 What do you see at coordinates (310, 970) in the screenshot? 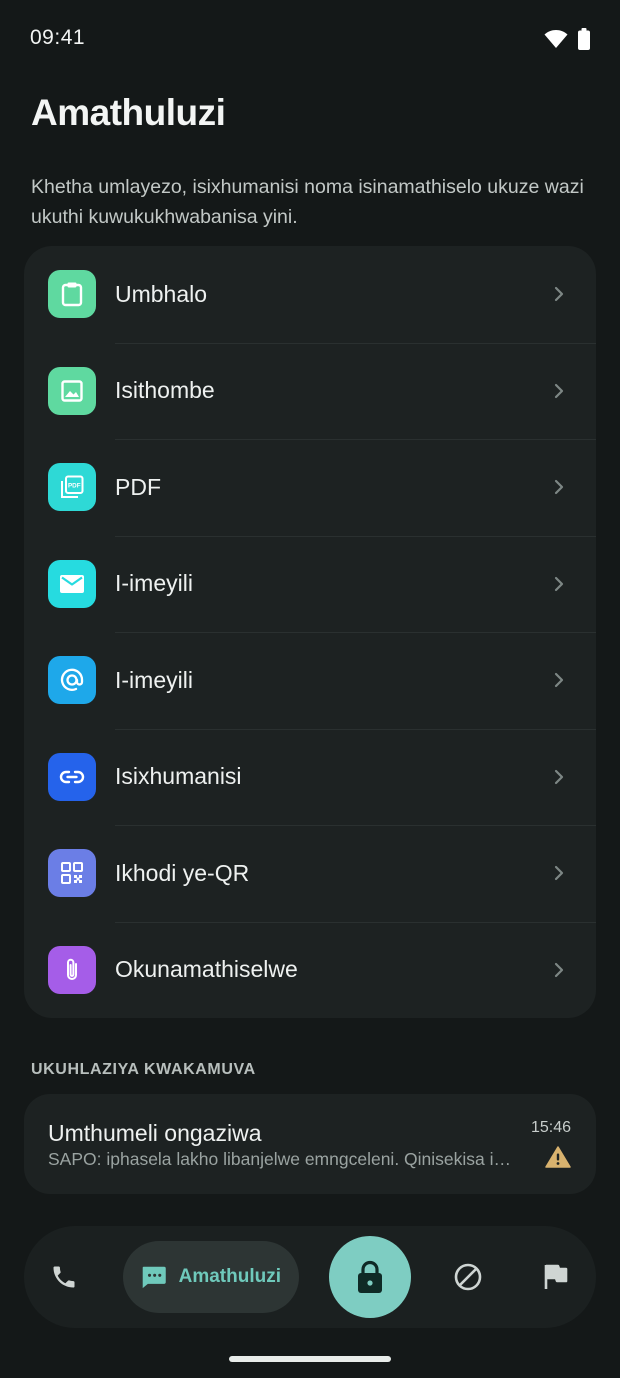
I see `tool-item-attachment: Okunamathiselwe` at bounding box center [310, 970].